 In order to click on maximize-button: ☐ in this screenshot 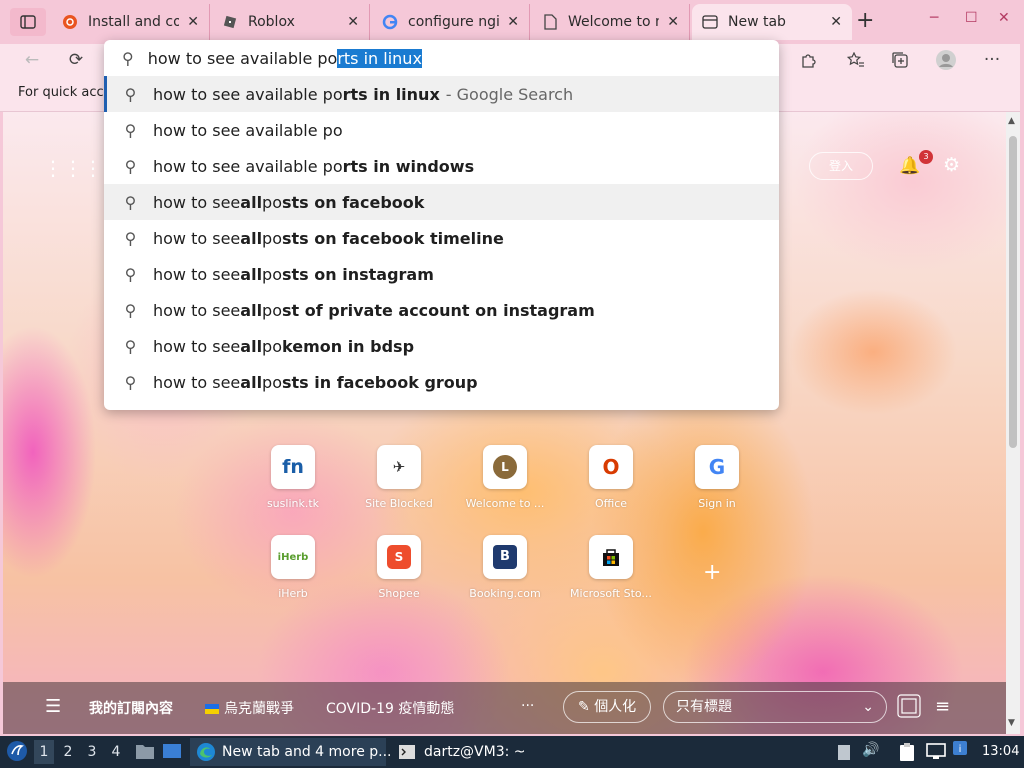, I will do `click(971, 18)`.